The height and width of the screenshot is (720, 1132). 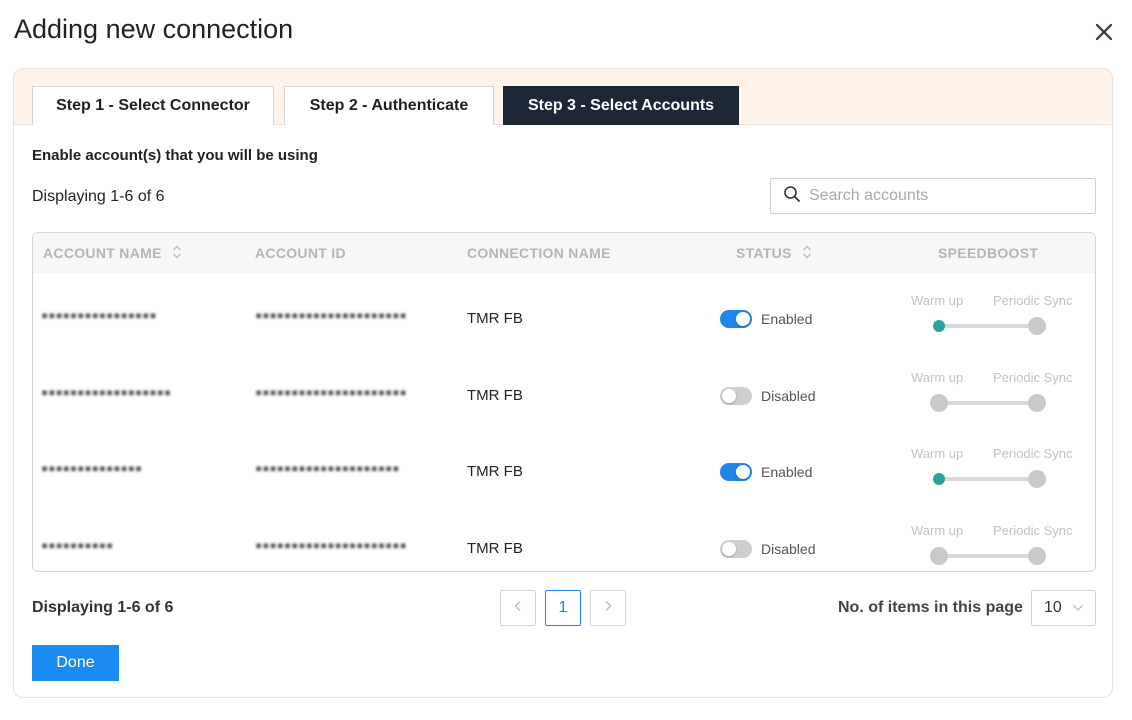 I want to click on tab-step-3: Step 3 - Select Accounts, so click(x=621, y=105).